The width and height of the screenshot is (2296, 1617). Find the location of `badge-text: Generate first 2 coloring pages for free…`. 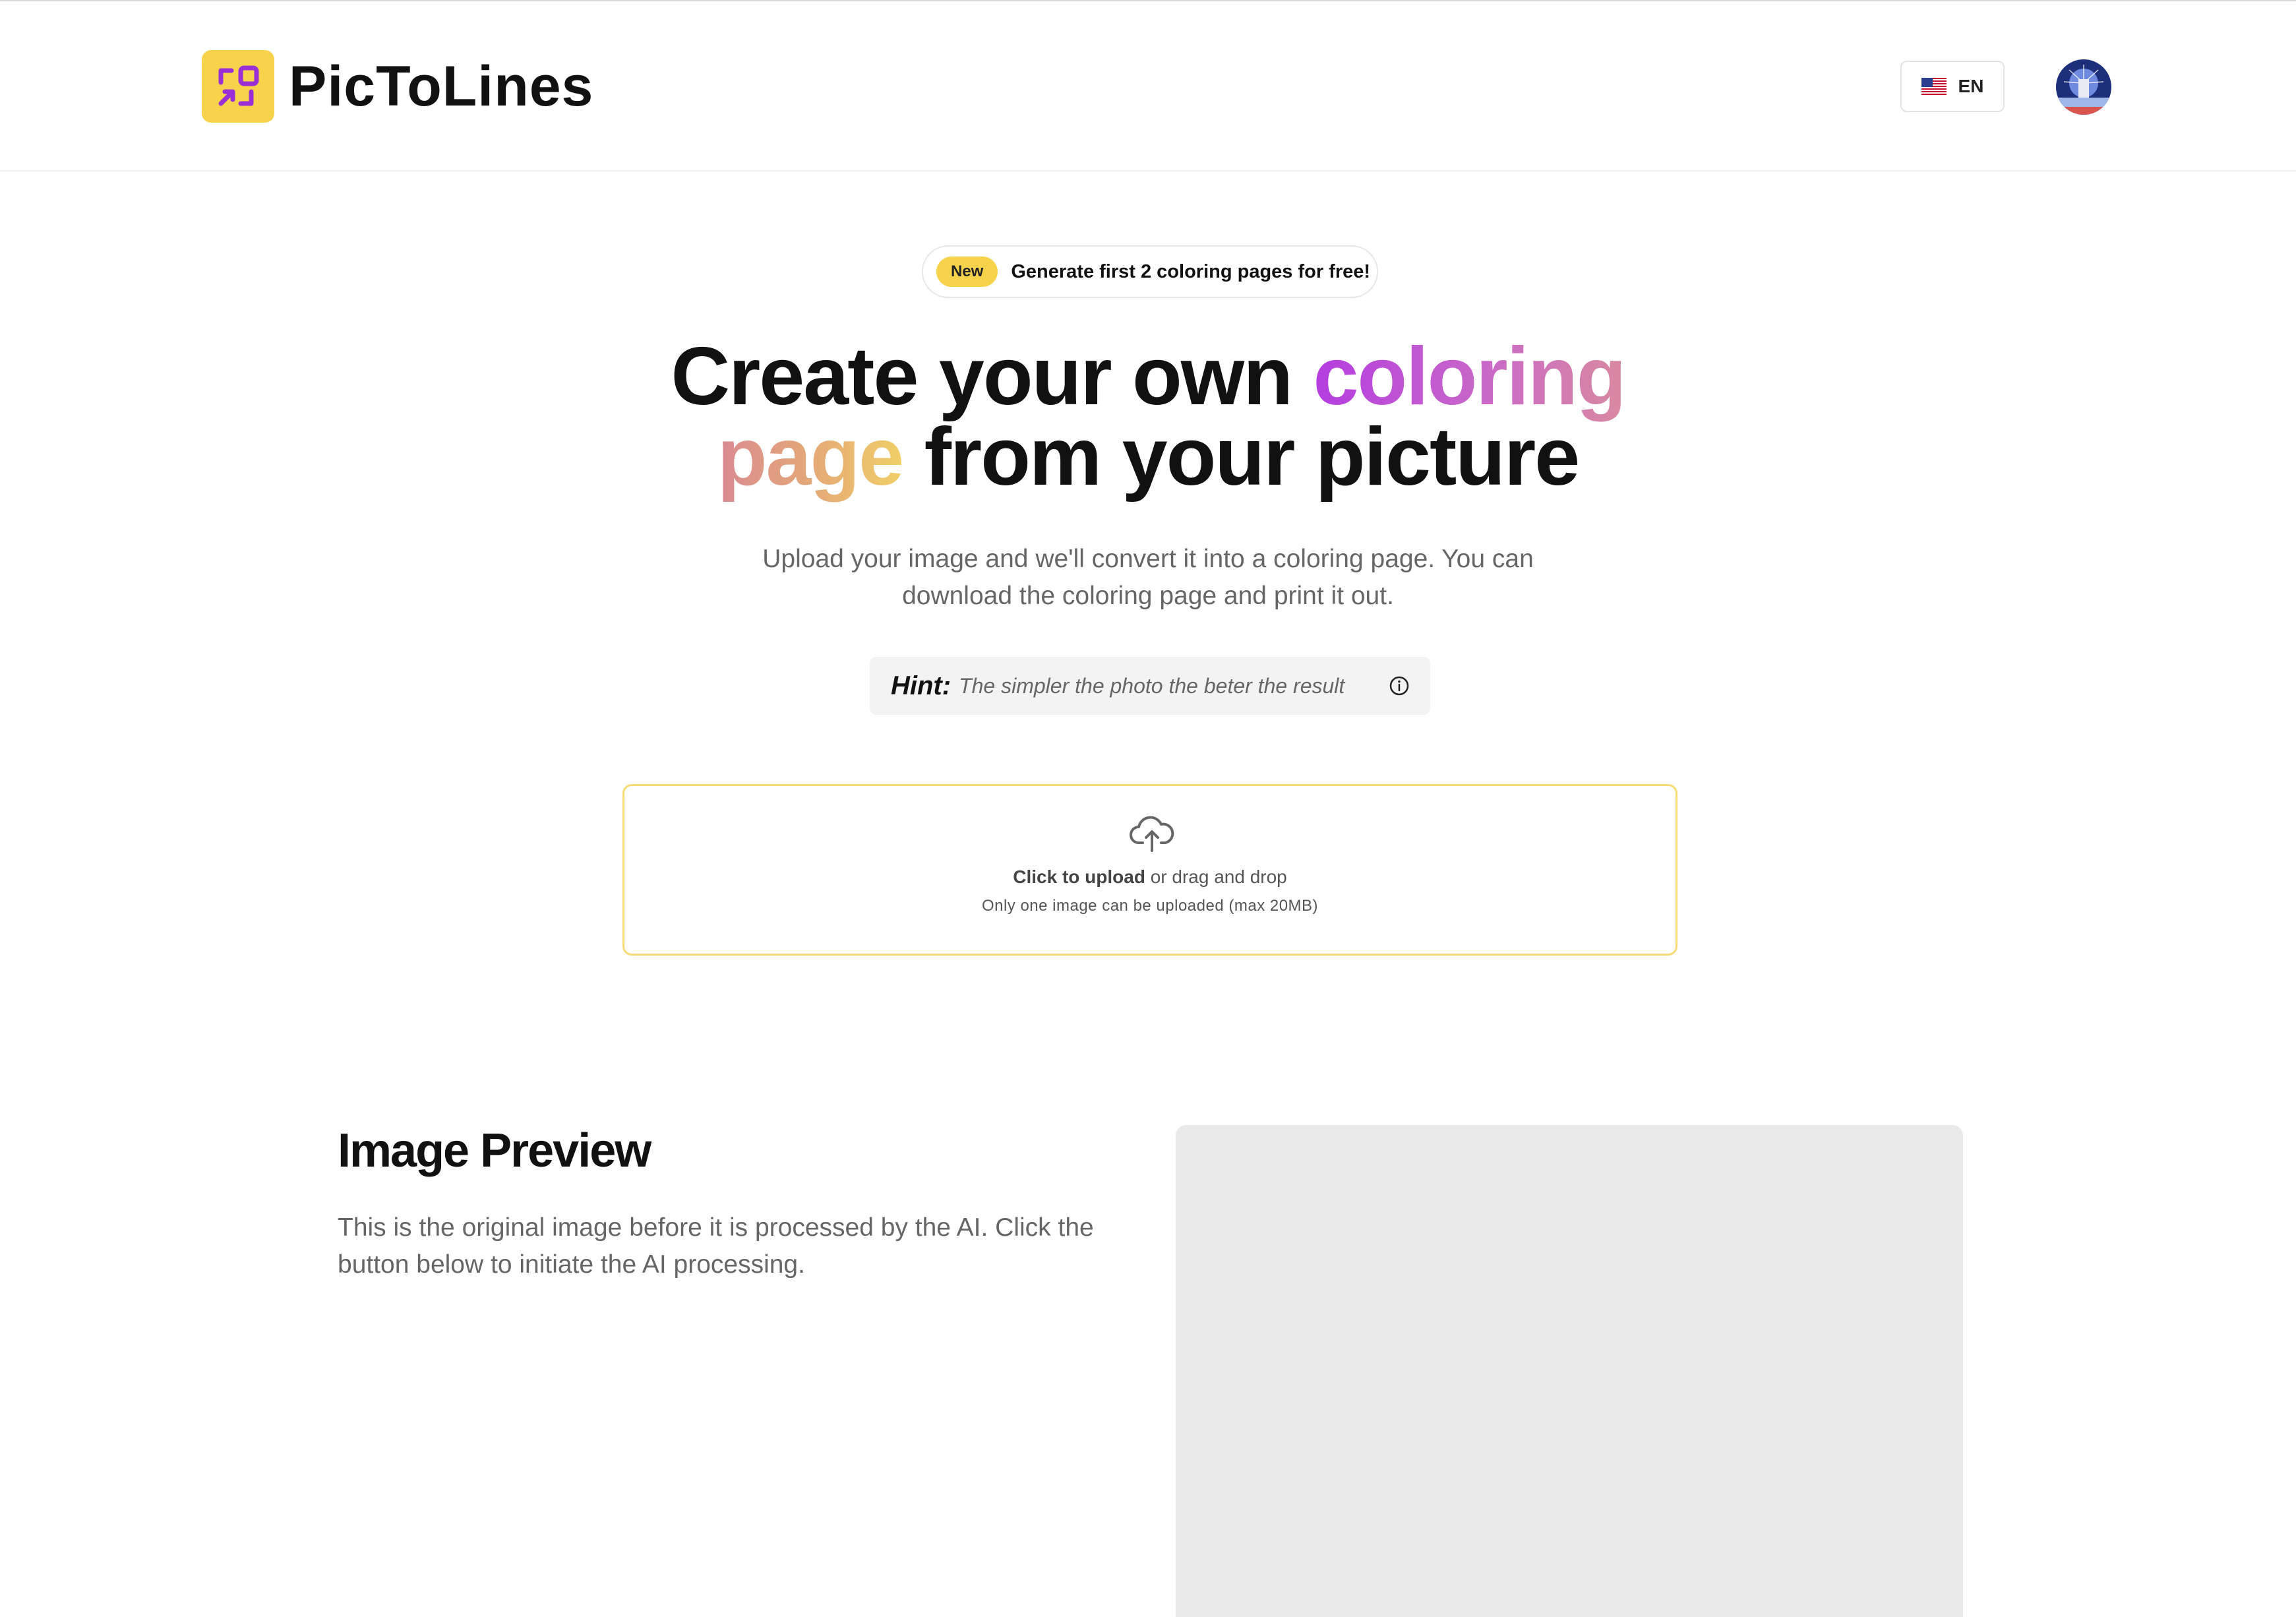

badge-text: Generate first 2 coloring pages for free… is located at coordinates (1191, 271).